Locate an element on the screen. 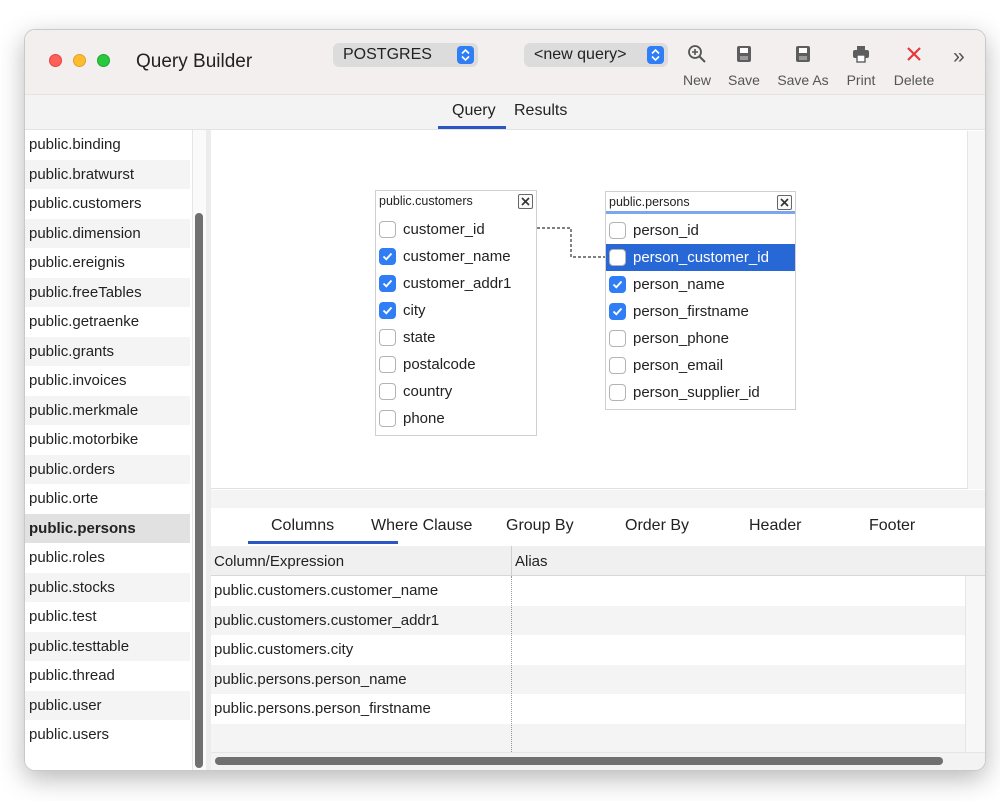 Image resolution: width=1000 pixels, height=801 pixels. tab-results: Results is located at coordinates (540, 111).